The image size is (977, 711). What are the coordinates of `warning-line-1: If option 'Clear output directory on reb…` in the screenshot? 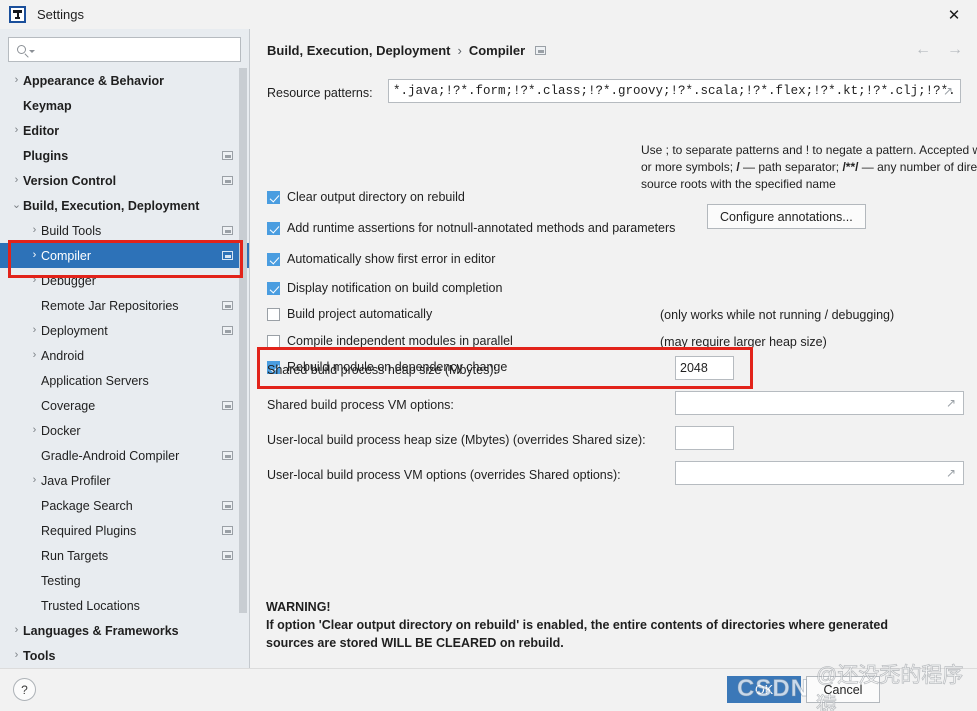 It's located at (577, 625).